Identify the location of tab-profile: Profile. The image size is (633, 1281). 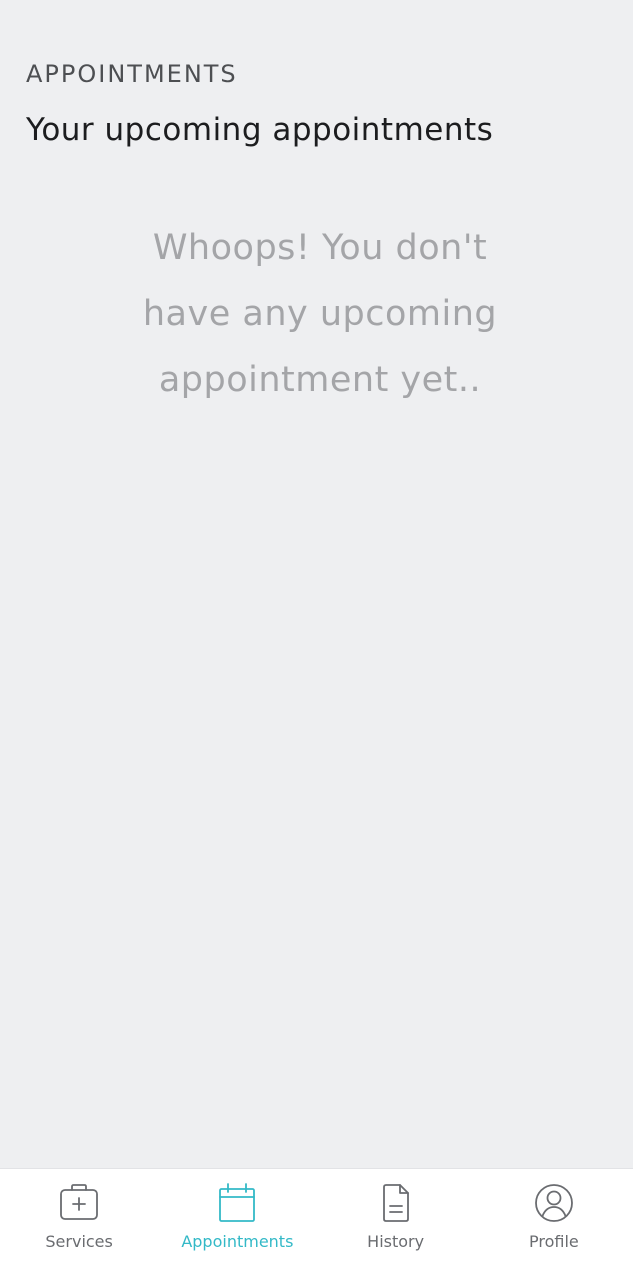
(554, 1225).